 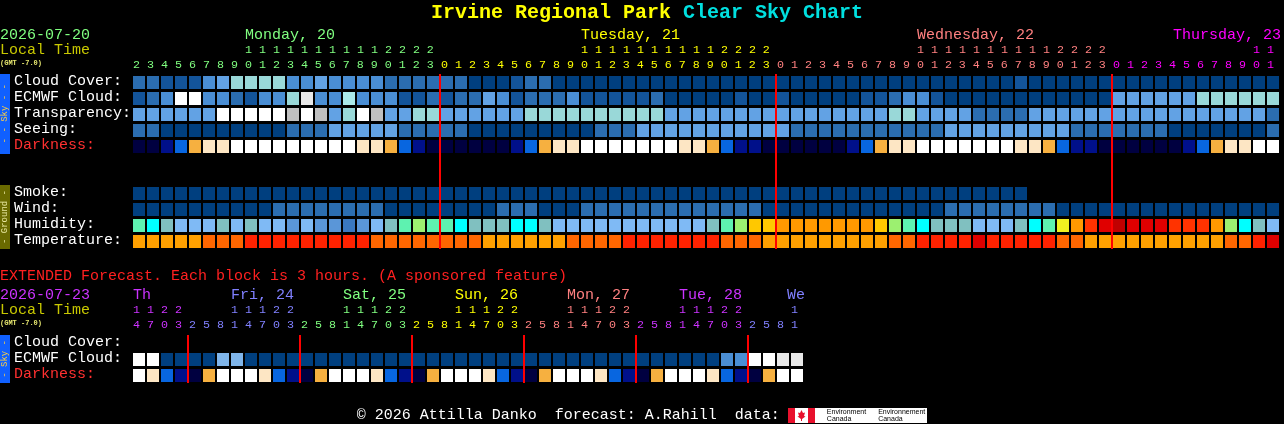 I want to click on credit-text: © 2026 Attilla Danko forecast: A.Rahill data:, so click(x=568, y=415).